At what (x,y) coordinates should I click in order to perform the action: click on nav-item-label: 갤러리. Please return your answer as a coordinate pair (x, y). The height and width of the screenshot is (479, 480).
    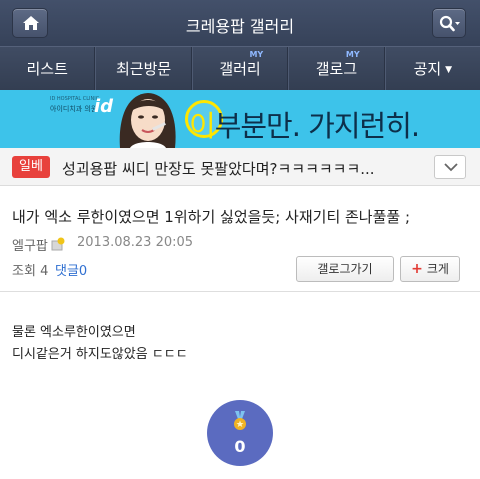
    Looking at the image, I should click on (240, 69).